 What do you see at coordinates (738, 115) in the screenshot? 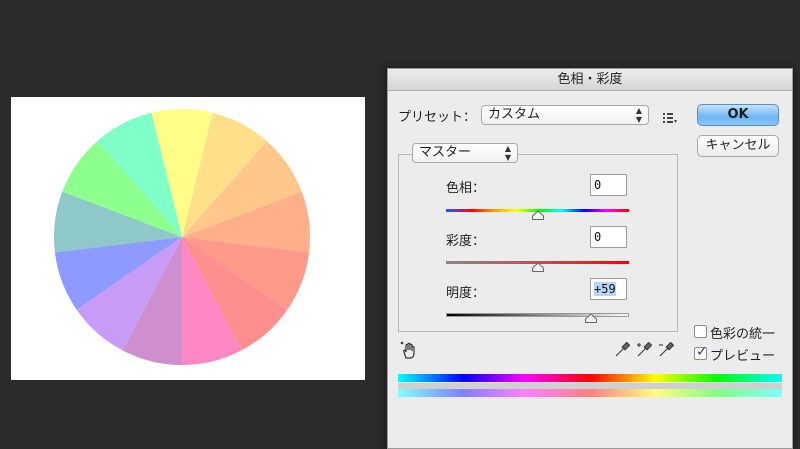
I see `ok-button: OK` at bounding box center [738, 115].